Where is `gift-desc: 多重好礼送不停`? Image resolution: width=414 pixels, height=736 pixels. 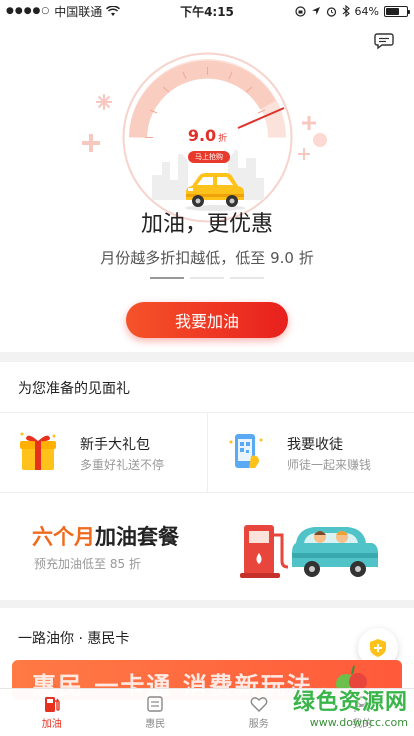 gift-desc: 多重好礼送不停 is located at coordinates (122, 465).